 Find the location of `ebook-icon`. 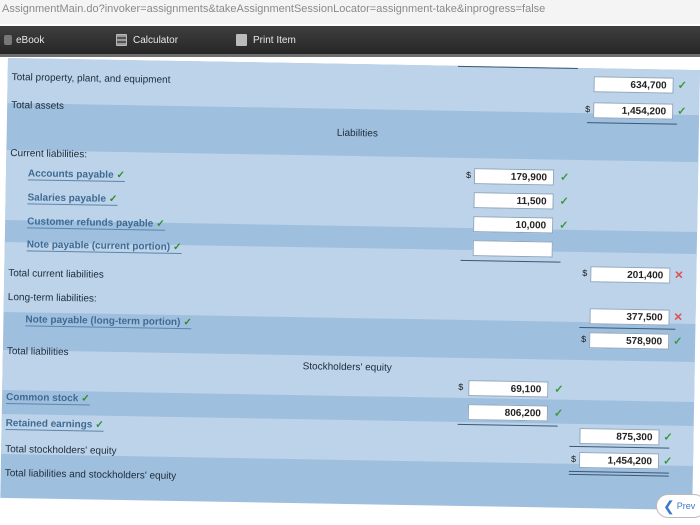

ebook-icon is located at coordinates (8, 40).